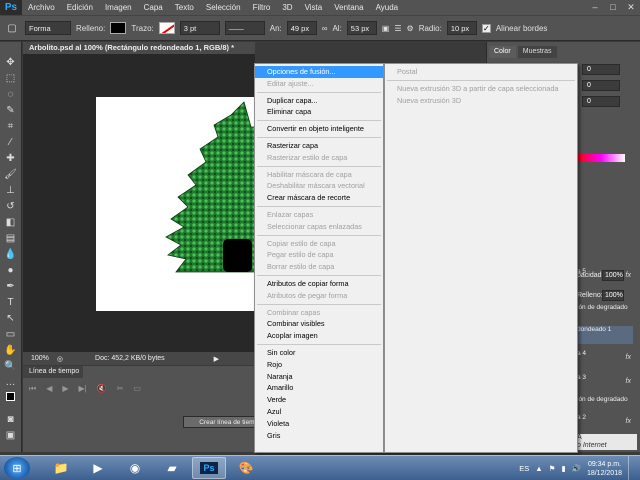 The image size is (640, 480). Describe the element at coordinates (314, 7) in the screenshot. I see `menu-vista: Vista` at that location.